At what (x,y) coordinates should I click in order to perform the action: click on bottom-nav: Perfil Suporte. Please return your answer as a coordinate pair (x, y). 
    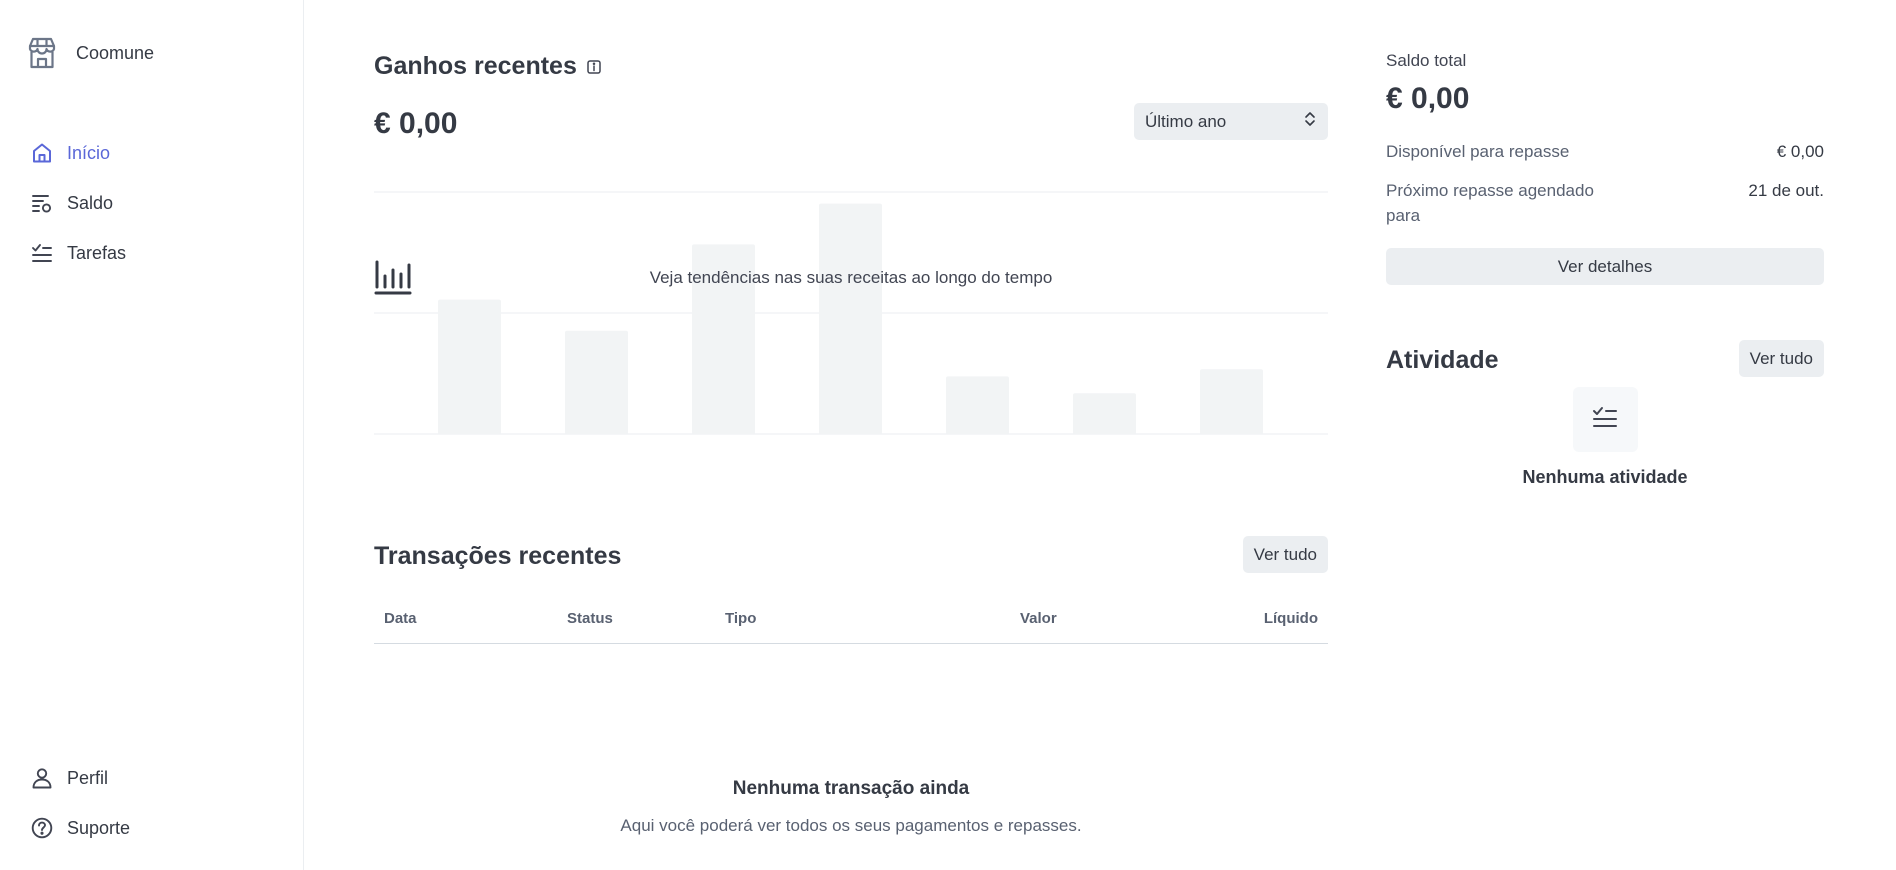
    Looking at the image, I should click on (151, 803).